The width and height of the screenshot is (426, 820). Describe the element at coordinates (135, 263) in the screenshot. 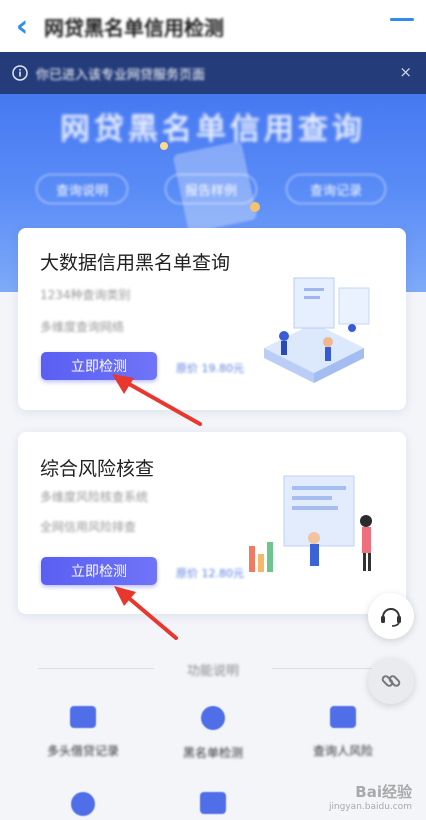

I see `card-title: 大数据信用黑名单查询` at that location.